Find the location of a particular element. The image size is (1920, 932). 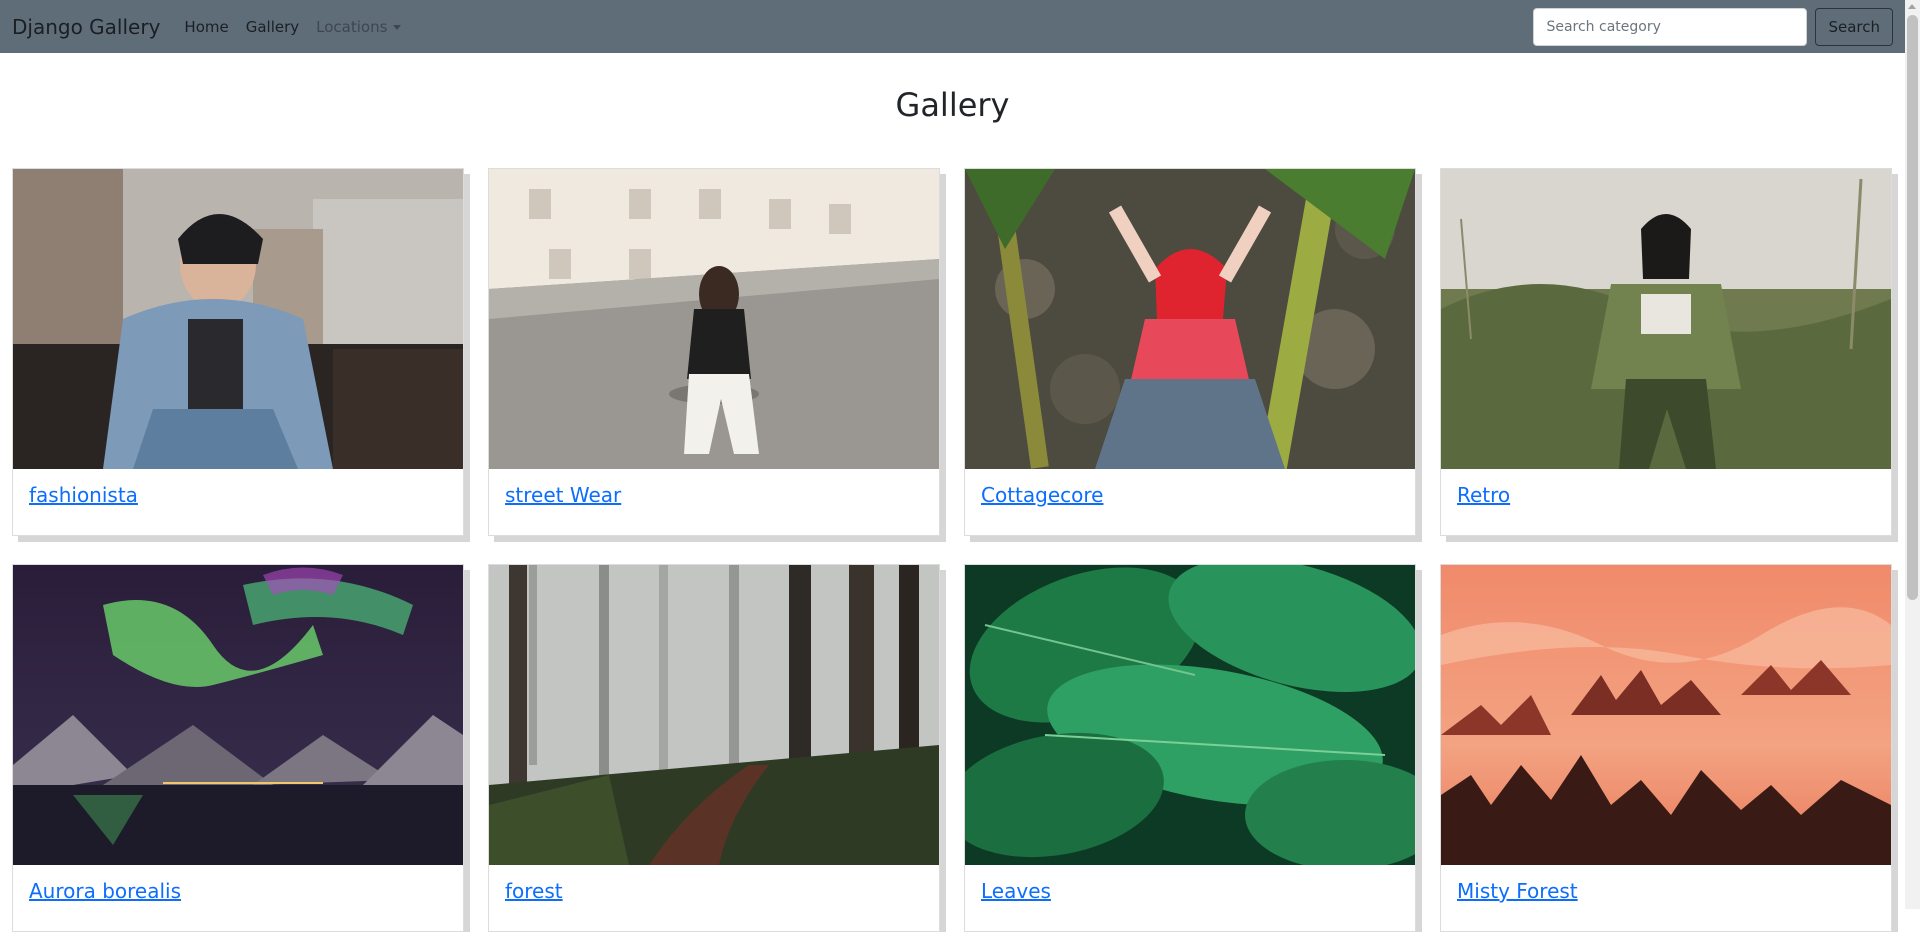

search-form: Search is located at coordinates (1713, 26).